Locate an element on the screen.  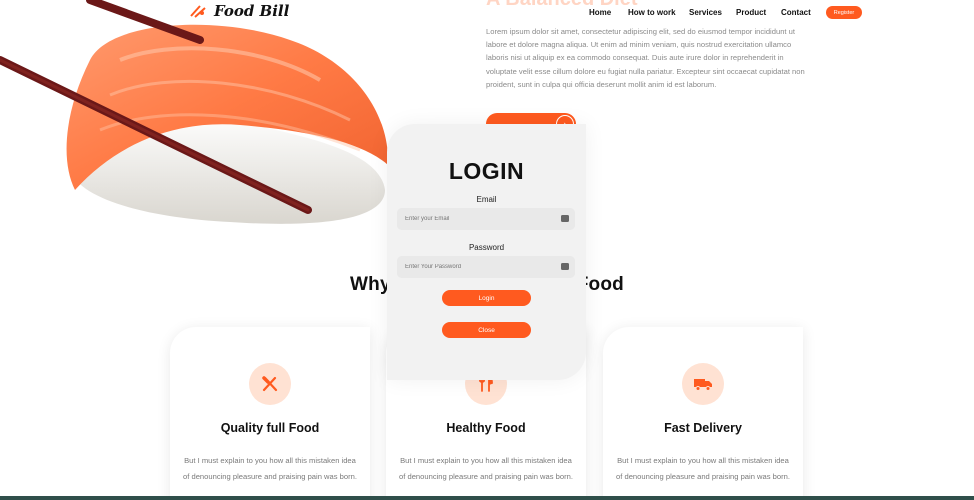
close-button: Close is located at coordinates (486, 330).